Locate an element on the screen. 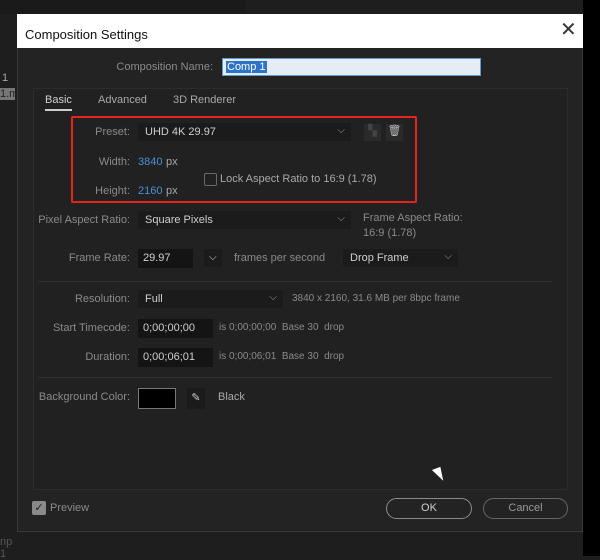 This screenshot has height=560, width=600. resolution-label: Resolution: is located at coordinates (102, 299).